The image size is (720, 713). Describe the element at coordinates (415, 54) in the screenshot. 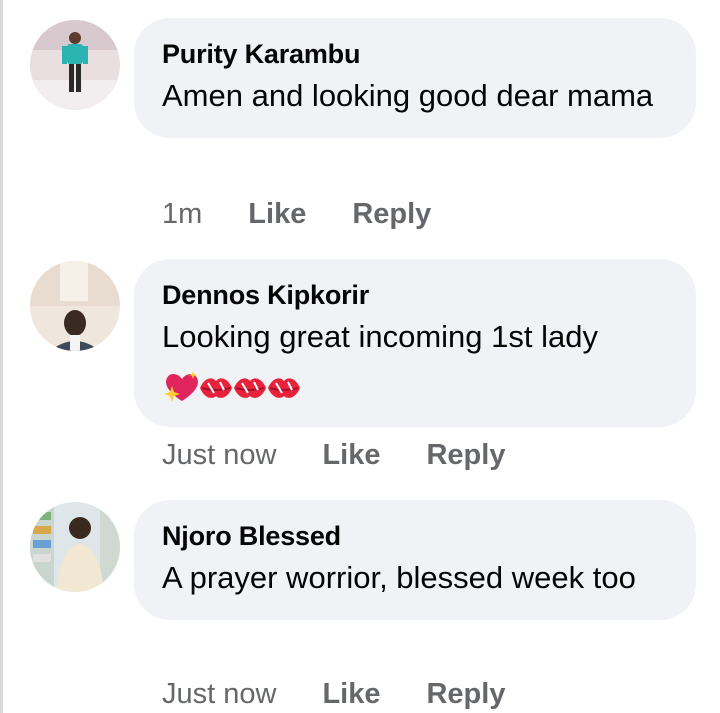

I see `commenter-name: Purity Karambu` at that location.